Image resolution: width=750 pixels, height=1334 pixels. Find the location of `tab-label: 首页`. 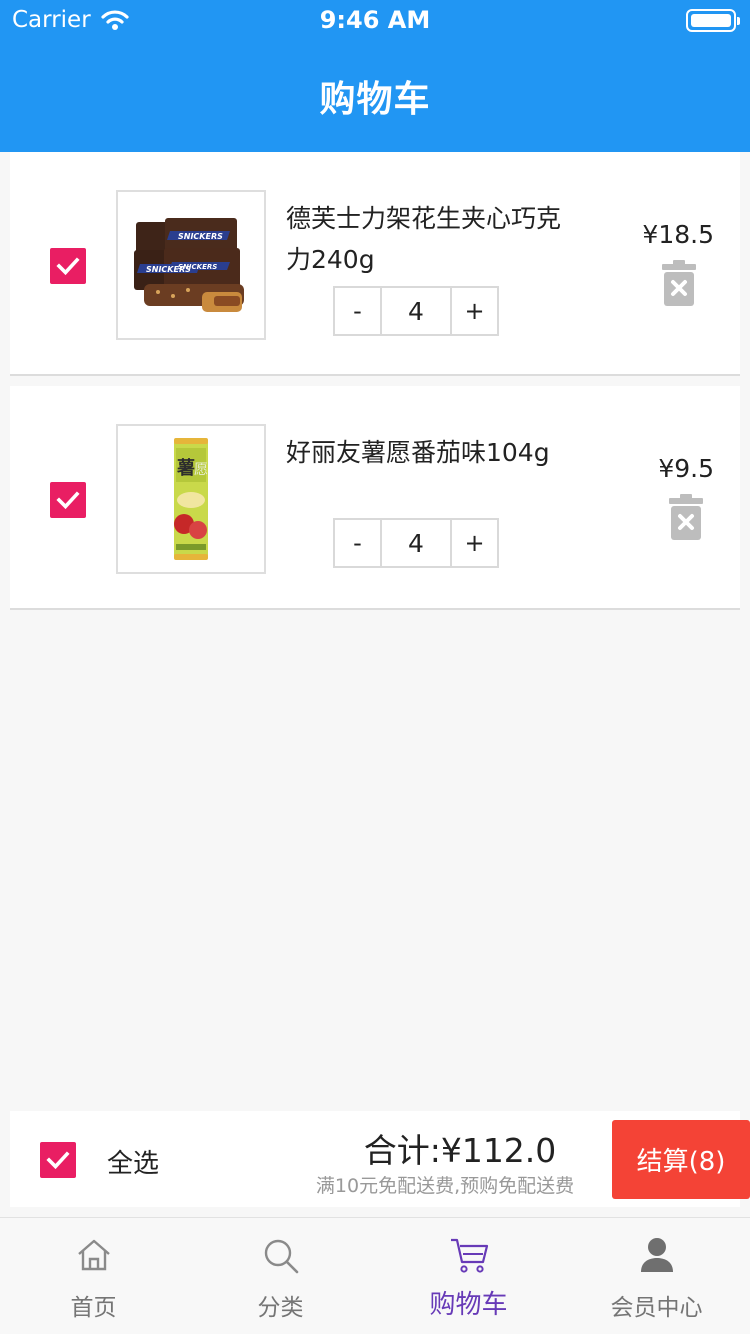

tab-label: 首页 is located at coordinates (93, 1308).